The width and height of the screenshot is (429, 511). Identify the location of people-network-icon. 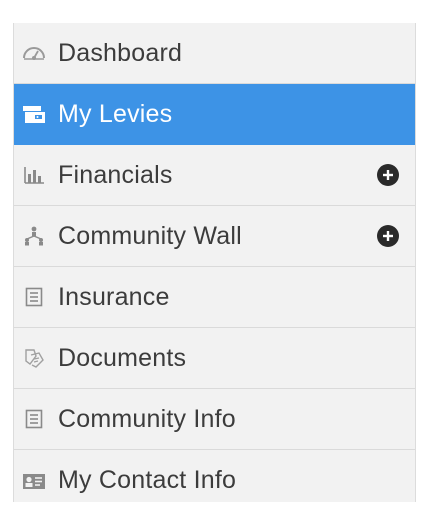
(34, 236).